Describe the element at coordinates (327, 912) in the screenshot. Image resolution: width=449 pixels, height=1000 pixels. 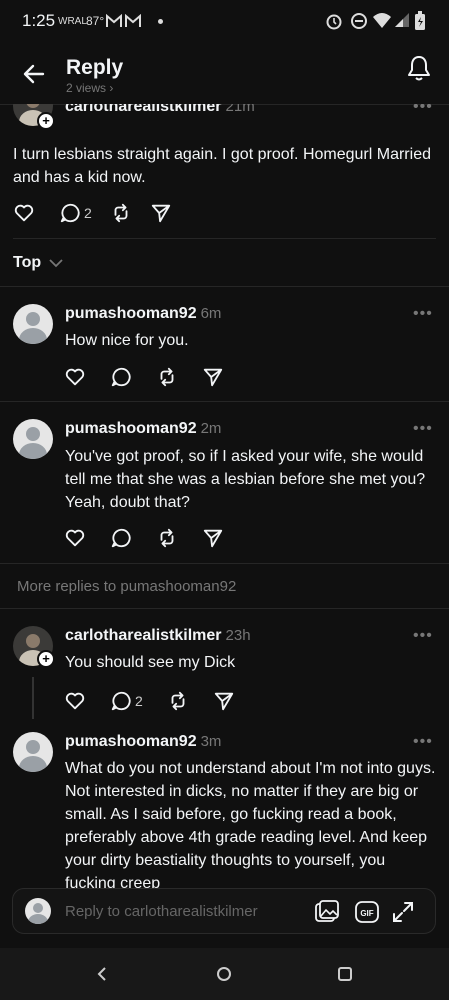
I see `image-icon` at that location.